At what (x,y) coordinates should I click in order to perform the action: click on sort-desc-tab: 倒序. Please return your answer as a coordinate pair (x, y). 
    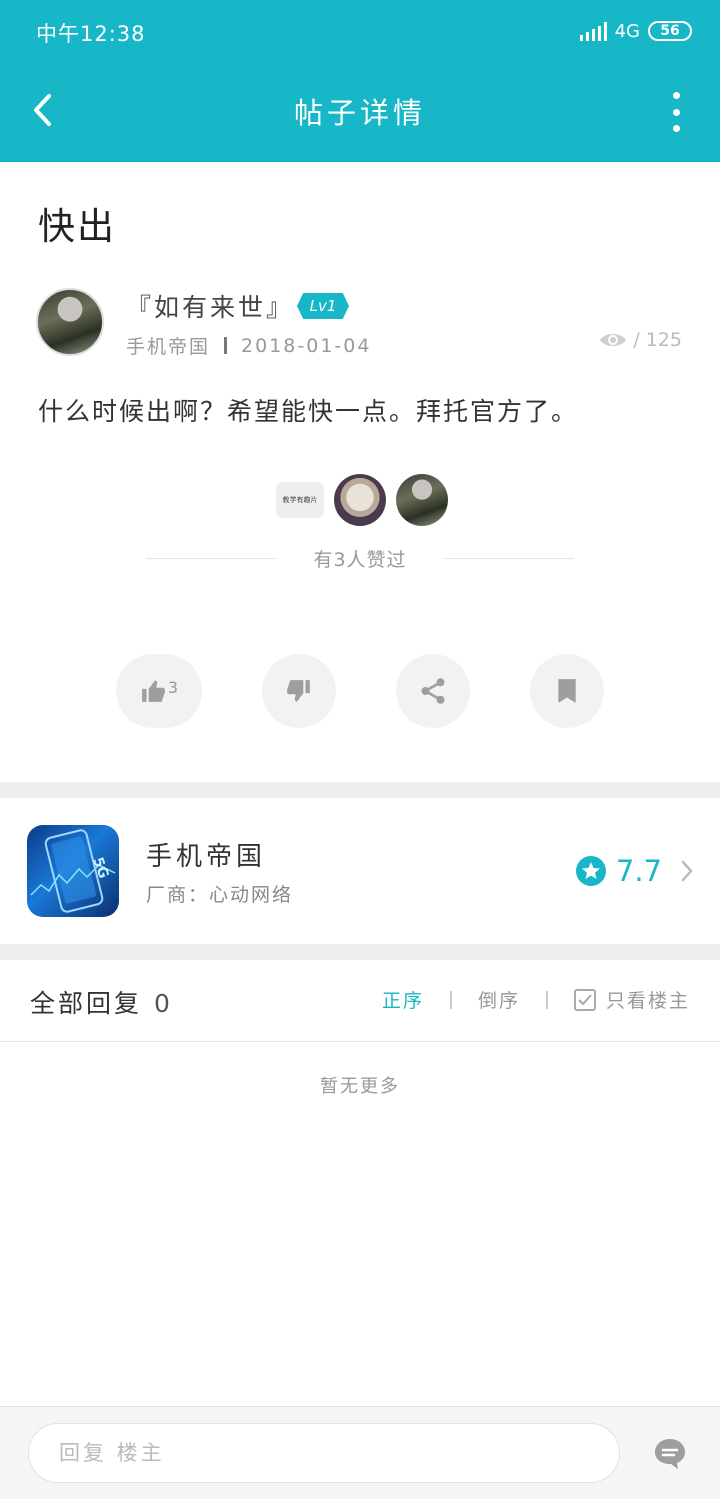
    Looking at the image, I should click on (499, 999).